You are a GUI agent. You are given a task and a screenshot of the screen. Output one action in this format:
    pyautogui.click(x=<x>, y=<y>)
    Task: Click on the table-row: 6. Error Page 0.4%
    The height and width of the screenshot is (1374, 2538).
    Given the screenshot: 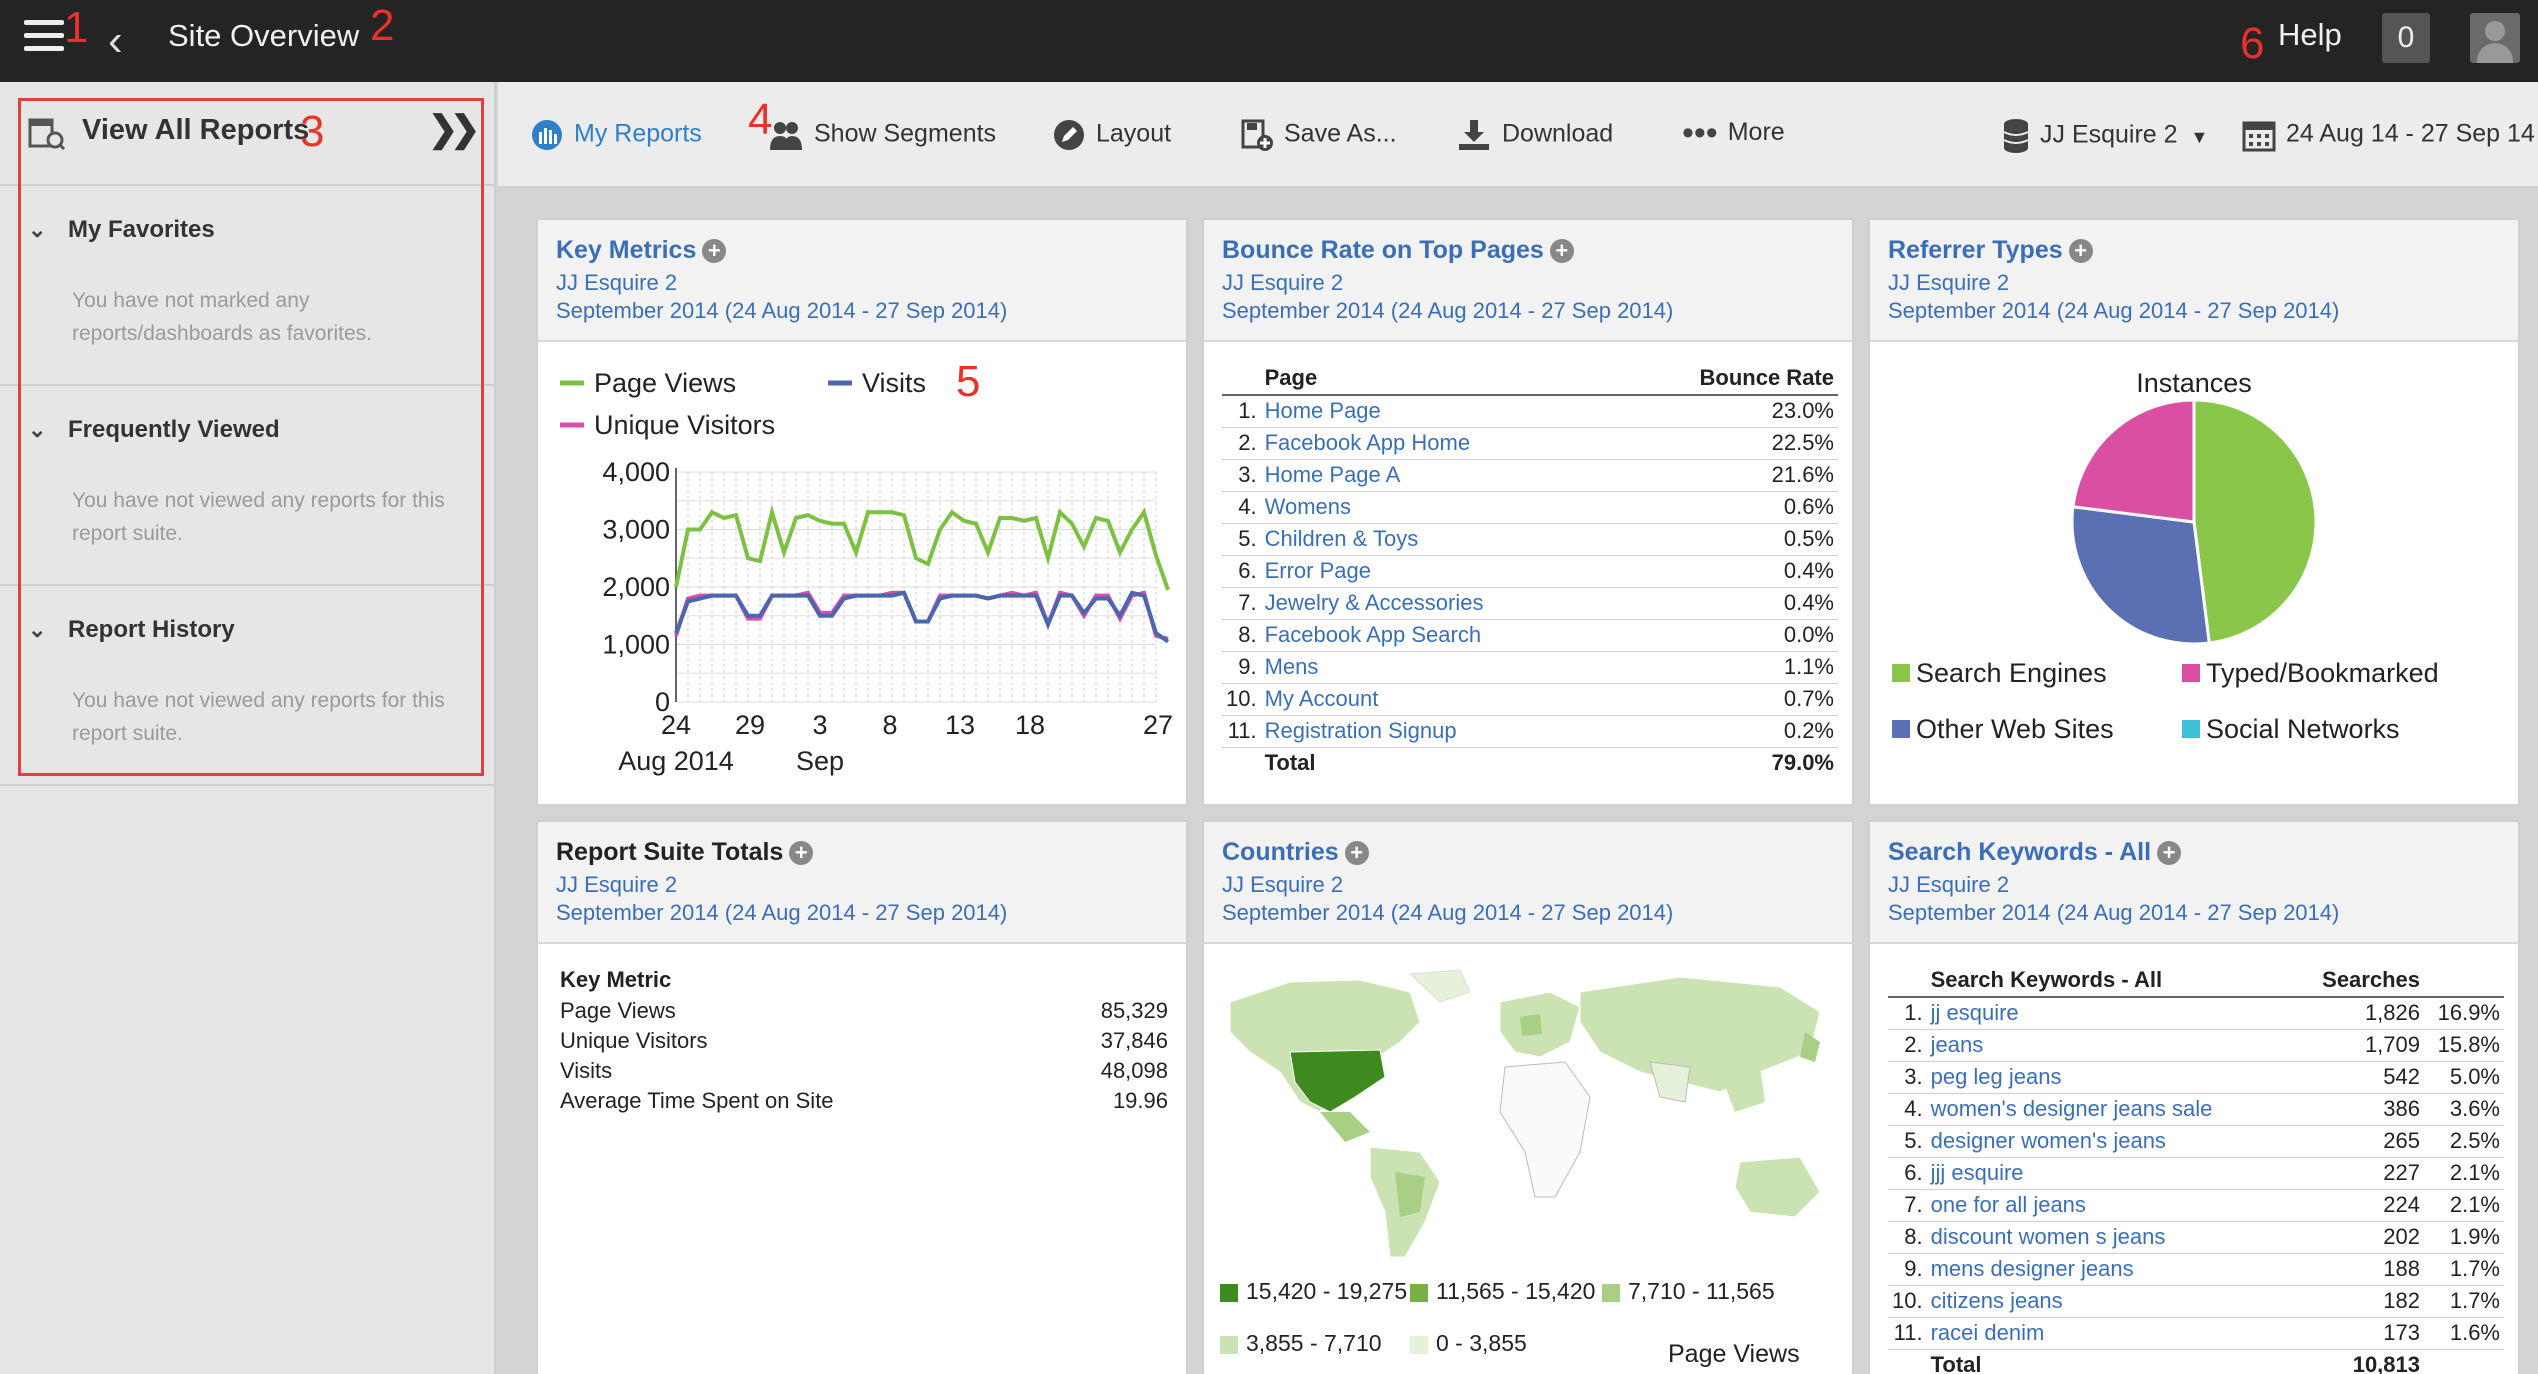 What is the action you would take?
    pyautogui.click(x=1530, y=571)
    